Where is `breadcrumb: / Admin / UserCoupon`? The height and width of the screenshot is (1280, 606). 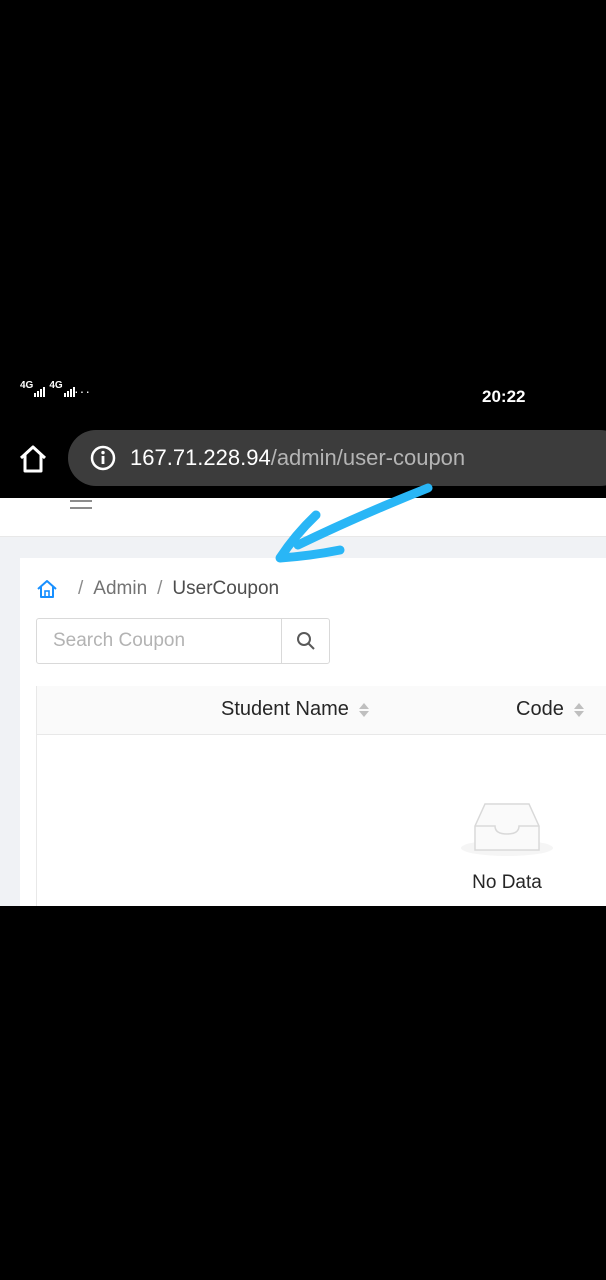 breadcrumb: / Admin / UserCoupon is located at coordinates (157, 589).